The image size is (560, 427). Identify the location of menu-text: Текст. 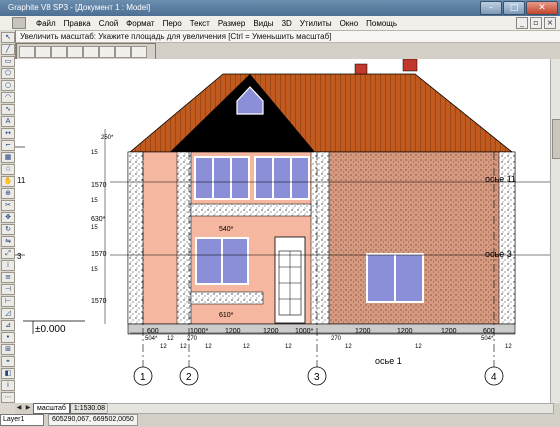
(200, 23).